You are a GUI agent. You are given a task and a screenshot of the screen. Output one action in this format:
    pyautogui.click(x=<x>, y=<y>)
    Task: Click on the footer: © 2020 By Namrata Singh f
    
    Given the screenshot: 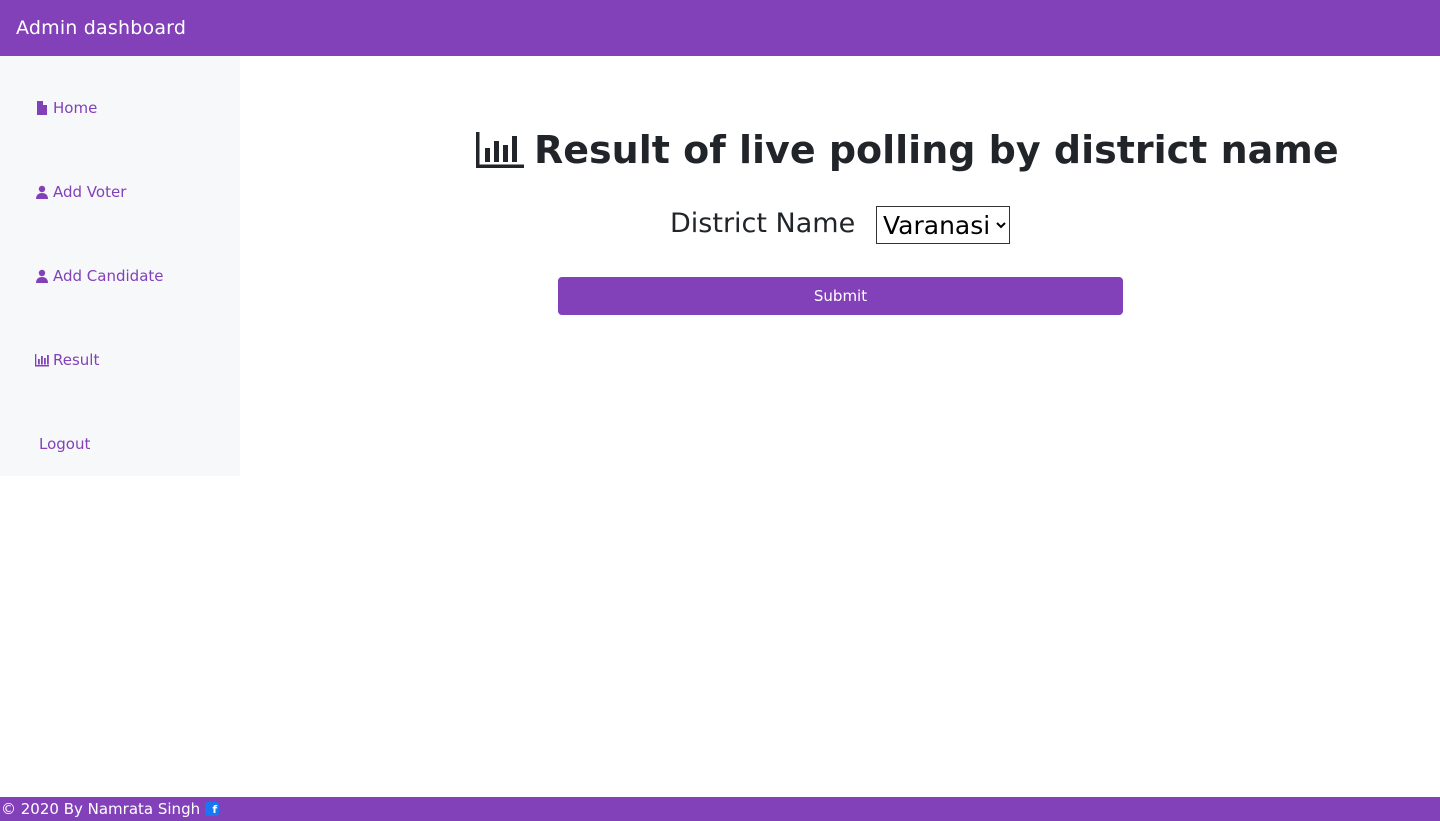 What is the action you would take?
    pyautogui.click(x=720, y=809)
    